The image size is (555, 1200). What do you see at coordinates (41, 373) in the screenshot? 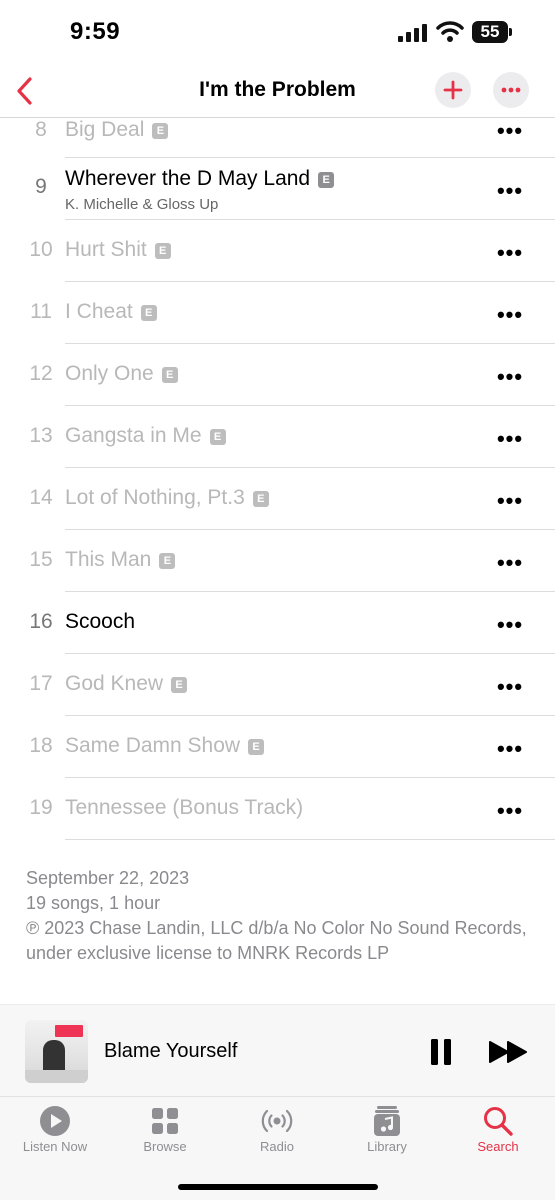
I see `track-number: 12` at bounding box center [41, 373].